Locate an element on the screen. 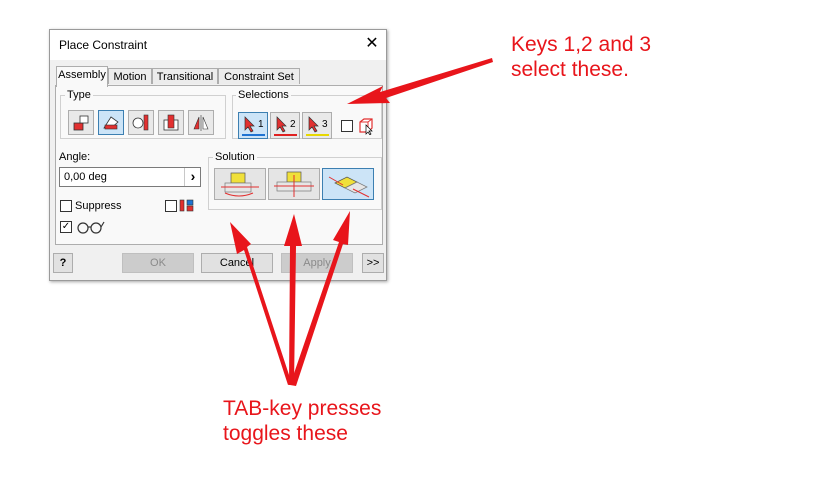 This screenshot has width=819, height=504. tangent-button is located at coordinates (141, 122).